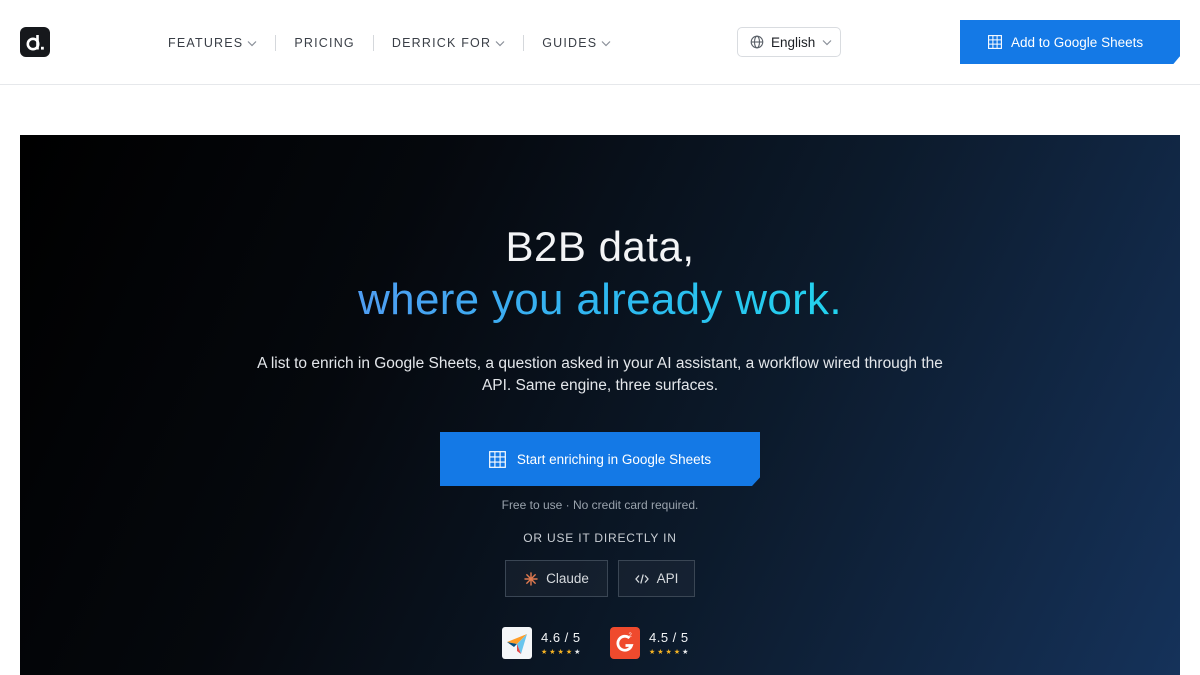 This screenshot has width=1200, height=675. Describe the element at coordinates (641, 578) in the screenshot. I see `code-icon` at that location.